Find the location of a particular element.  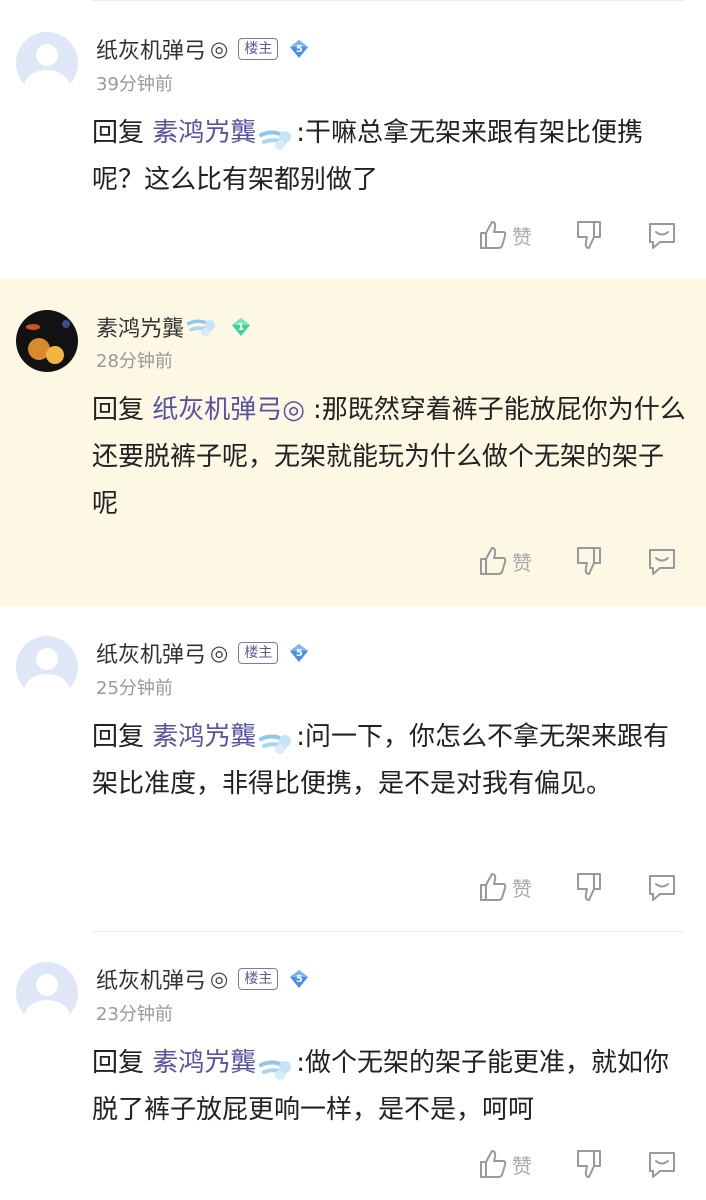

reply-to-user: 纸灰机弹弓◎ is located at coordinates (228, 410).